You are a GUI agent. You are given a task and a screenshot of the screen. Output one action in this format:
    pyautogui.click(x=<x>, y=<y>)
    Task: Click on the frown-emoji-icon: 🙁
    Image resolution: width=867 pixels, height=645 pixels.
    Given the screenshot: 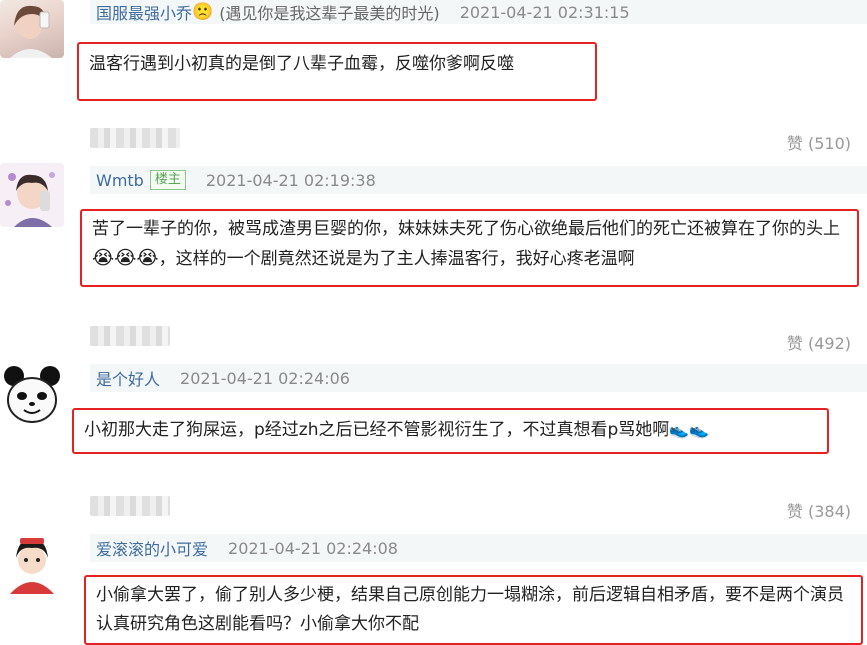 What is the action you would take?
    pyautogui.click(x=203, y=12)
    